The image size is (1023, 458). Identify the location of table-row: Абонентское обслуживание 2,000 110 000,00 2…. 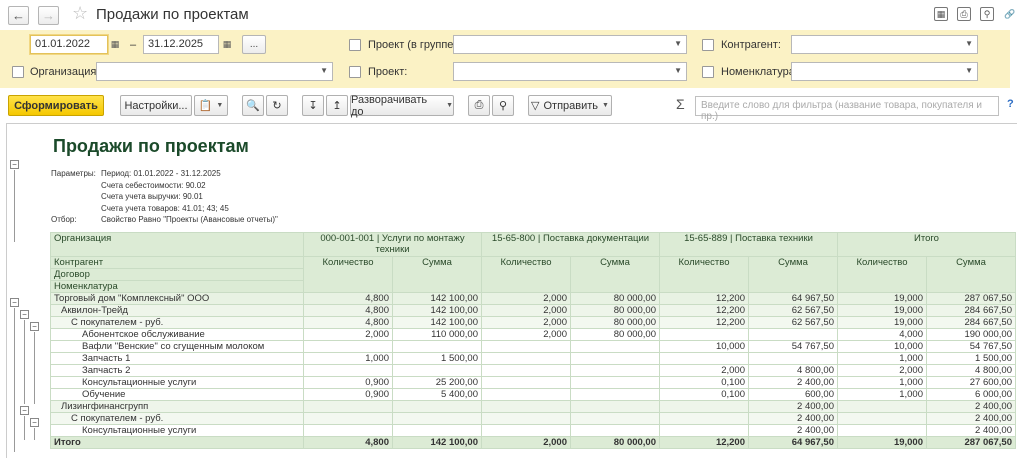
(533, 334).